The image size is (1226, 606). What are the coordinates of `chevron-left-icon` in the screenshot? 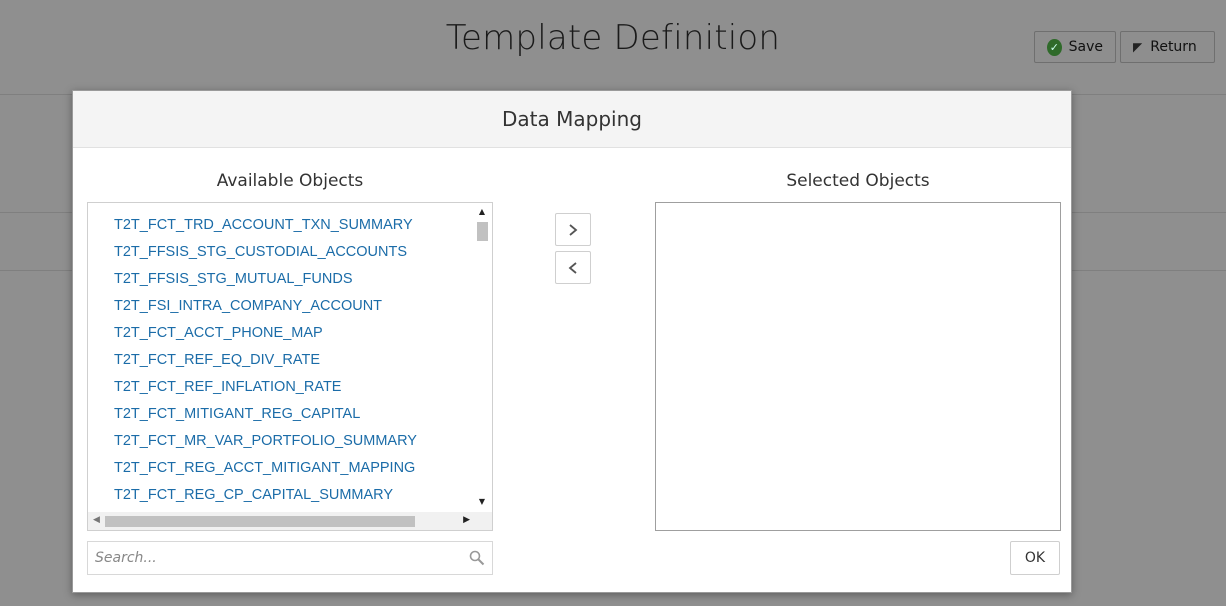 It's located at (572, 267).